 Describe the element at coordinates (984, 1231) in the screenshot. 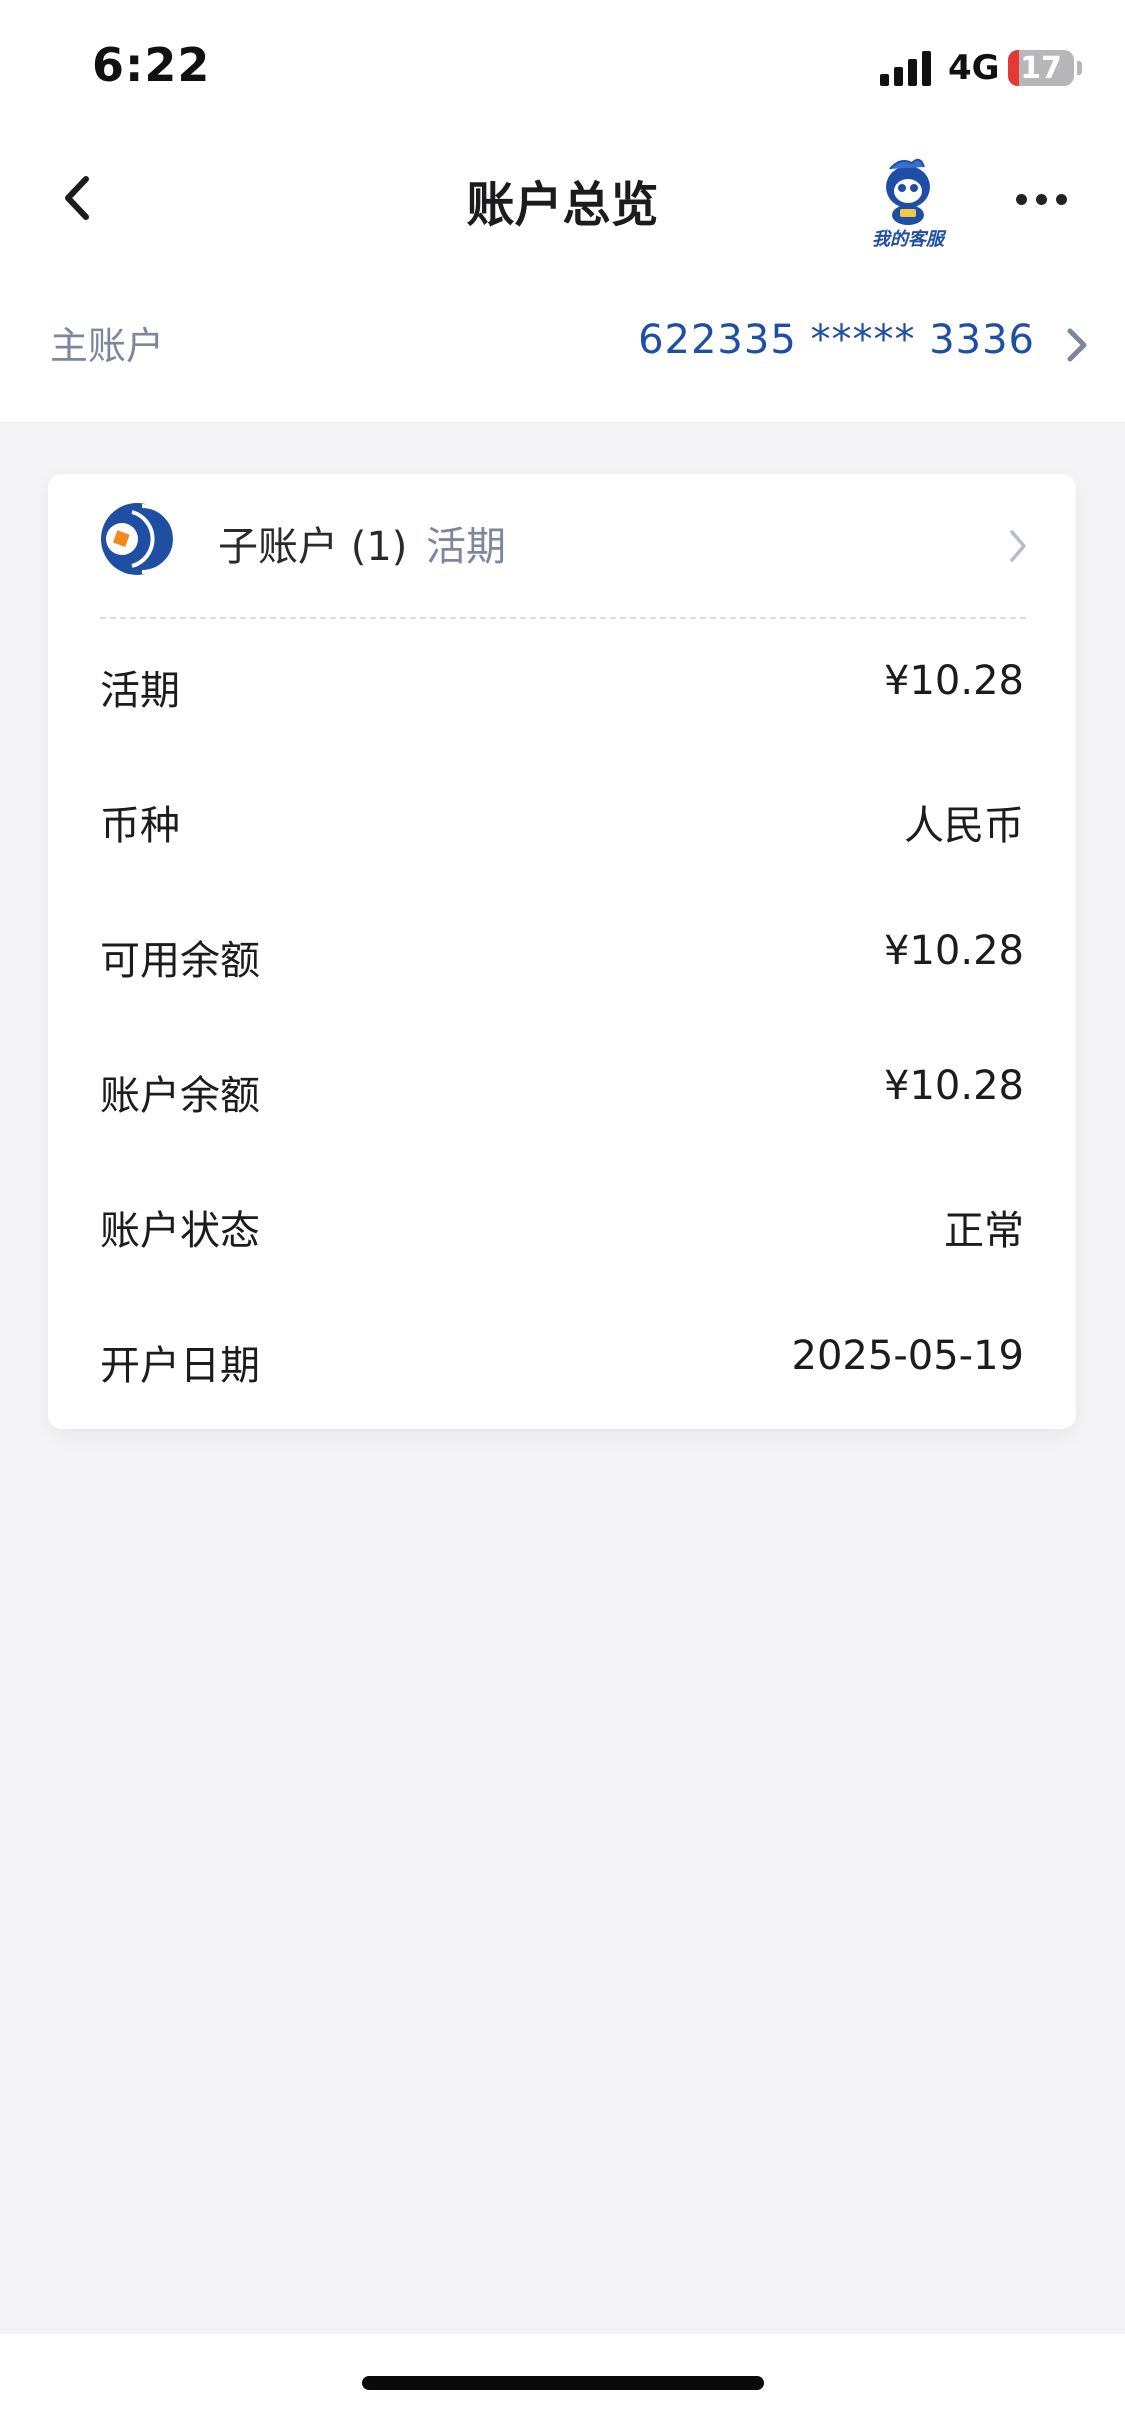

I see `detail-value: 正常` at that location.